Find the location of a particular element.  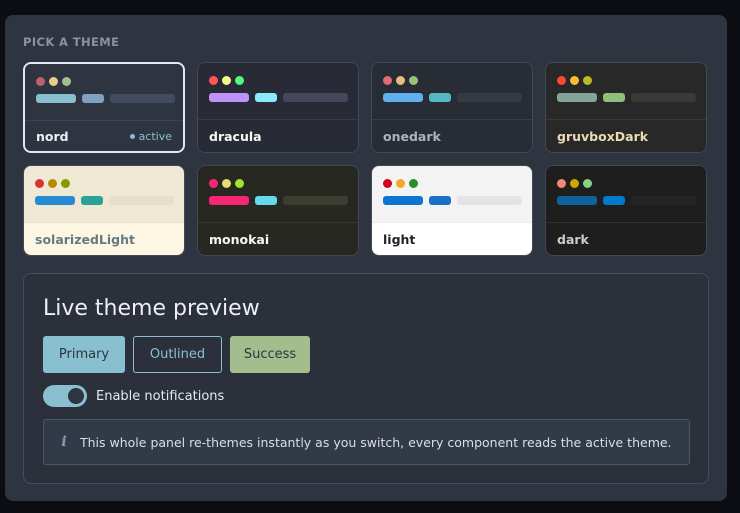

theme-card-footer: monokai is located at coordinates (278, 238).